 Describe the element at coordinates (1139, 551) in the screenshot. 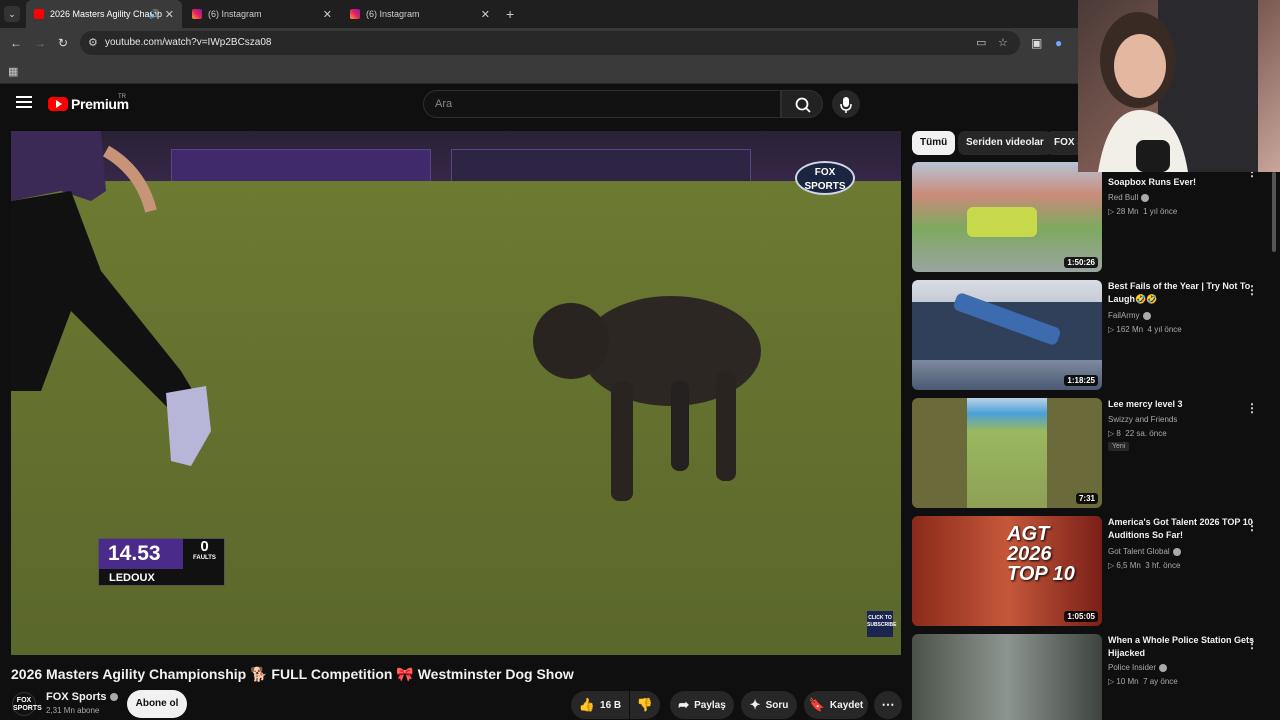

I see `rec-channel-name: Got Talent Global` at that location.